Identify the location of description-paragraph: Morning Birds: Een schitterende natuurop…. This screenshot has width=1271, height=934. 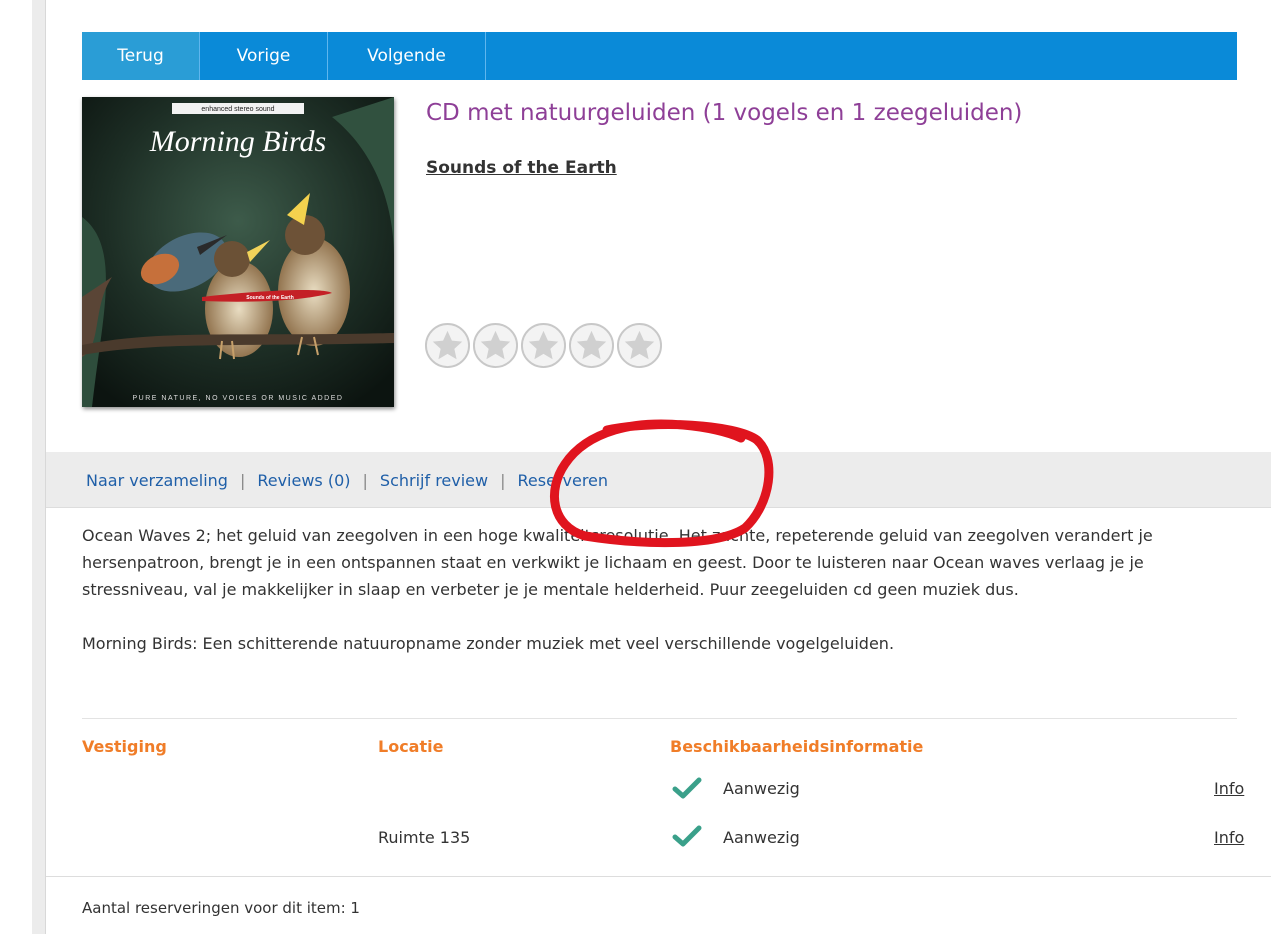
(488, 643).